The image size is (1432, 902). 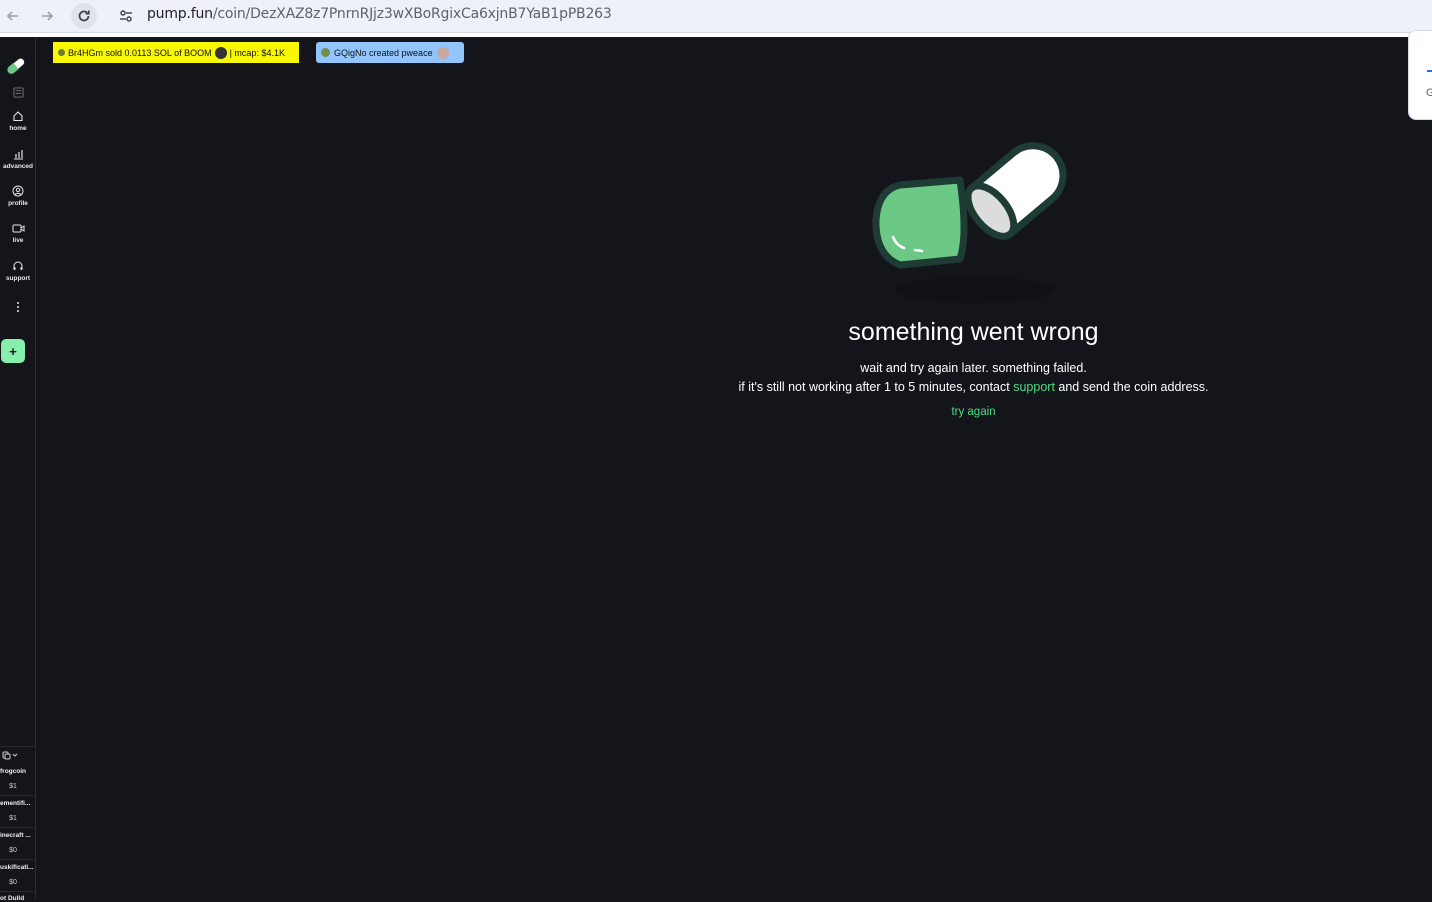 I want to click on sidebar-item-label: advanced, so click(x=18, y=166).